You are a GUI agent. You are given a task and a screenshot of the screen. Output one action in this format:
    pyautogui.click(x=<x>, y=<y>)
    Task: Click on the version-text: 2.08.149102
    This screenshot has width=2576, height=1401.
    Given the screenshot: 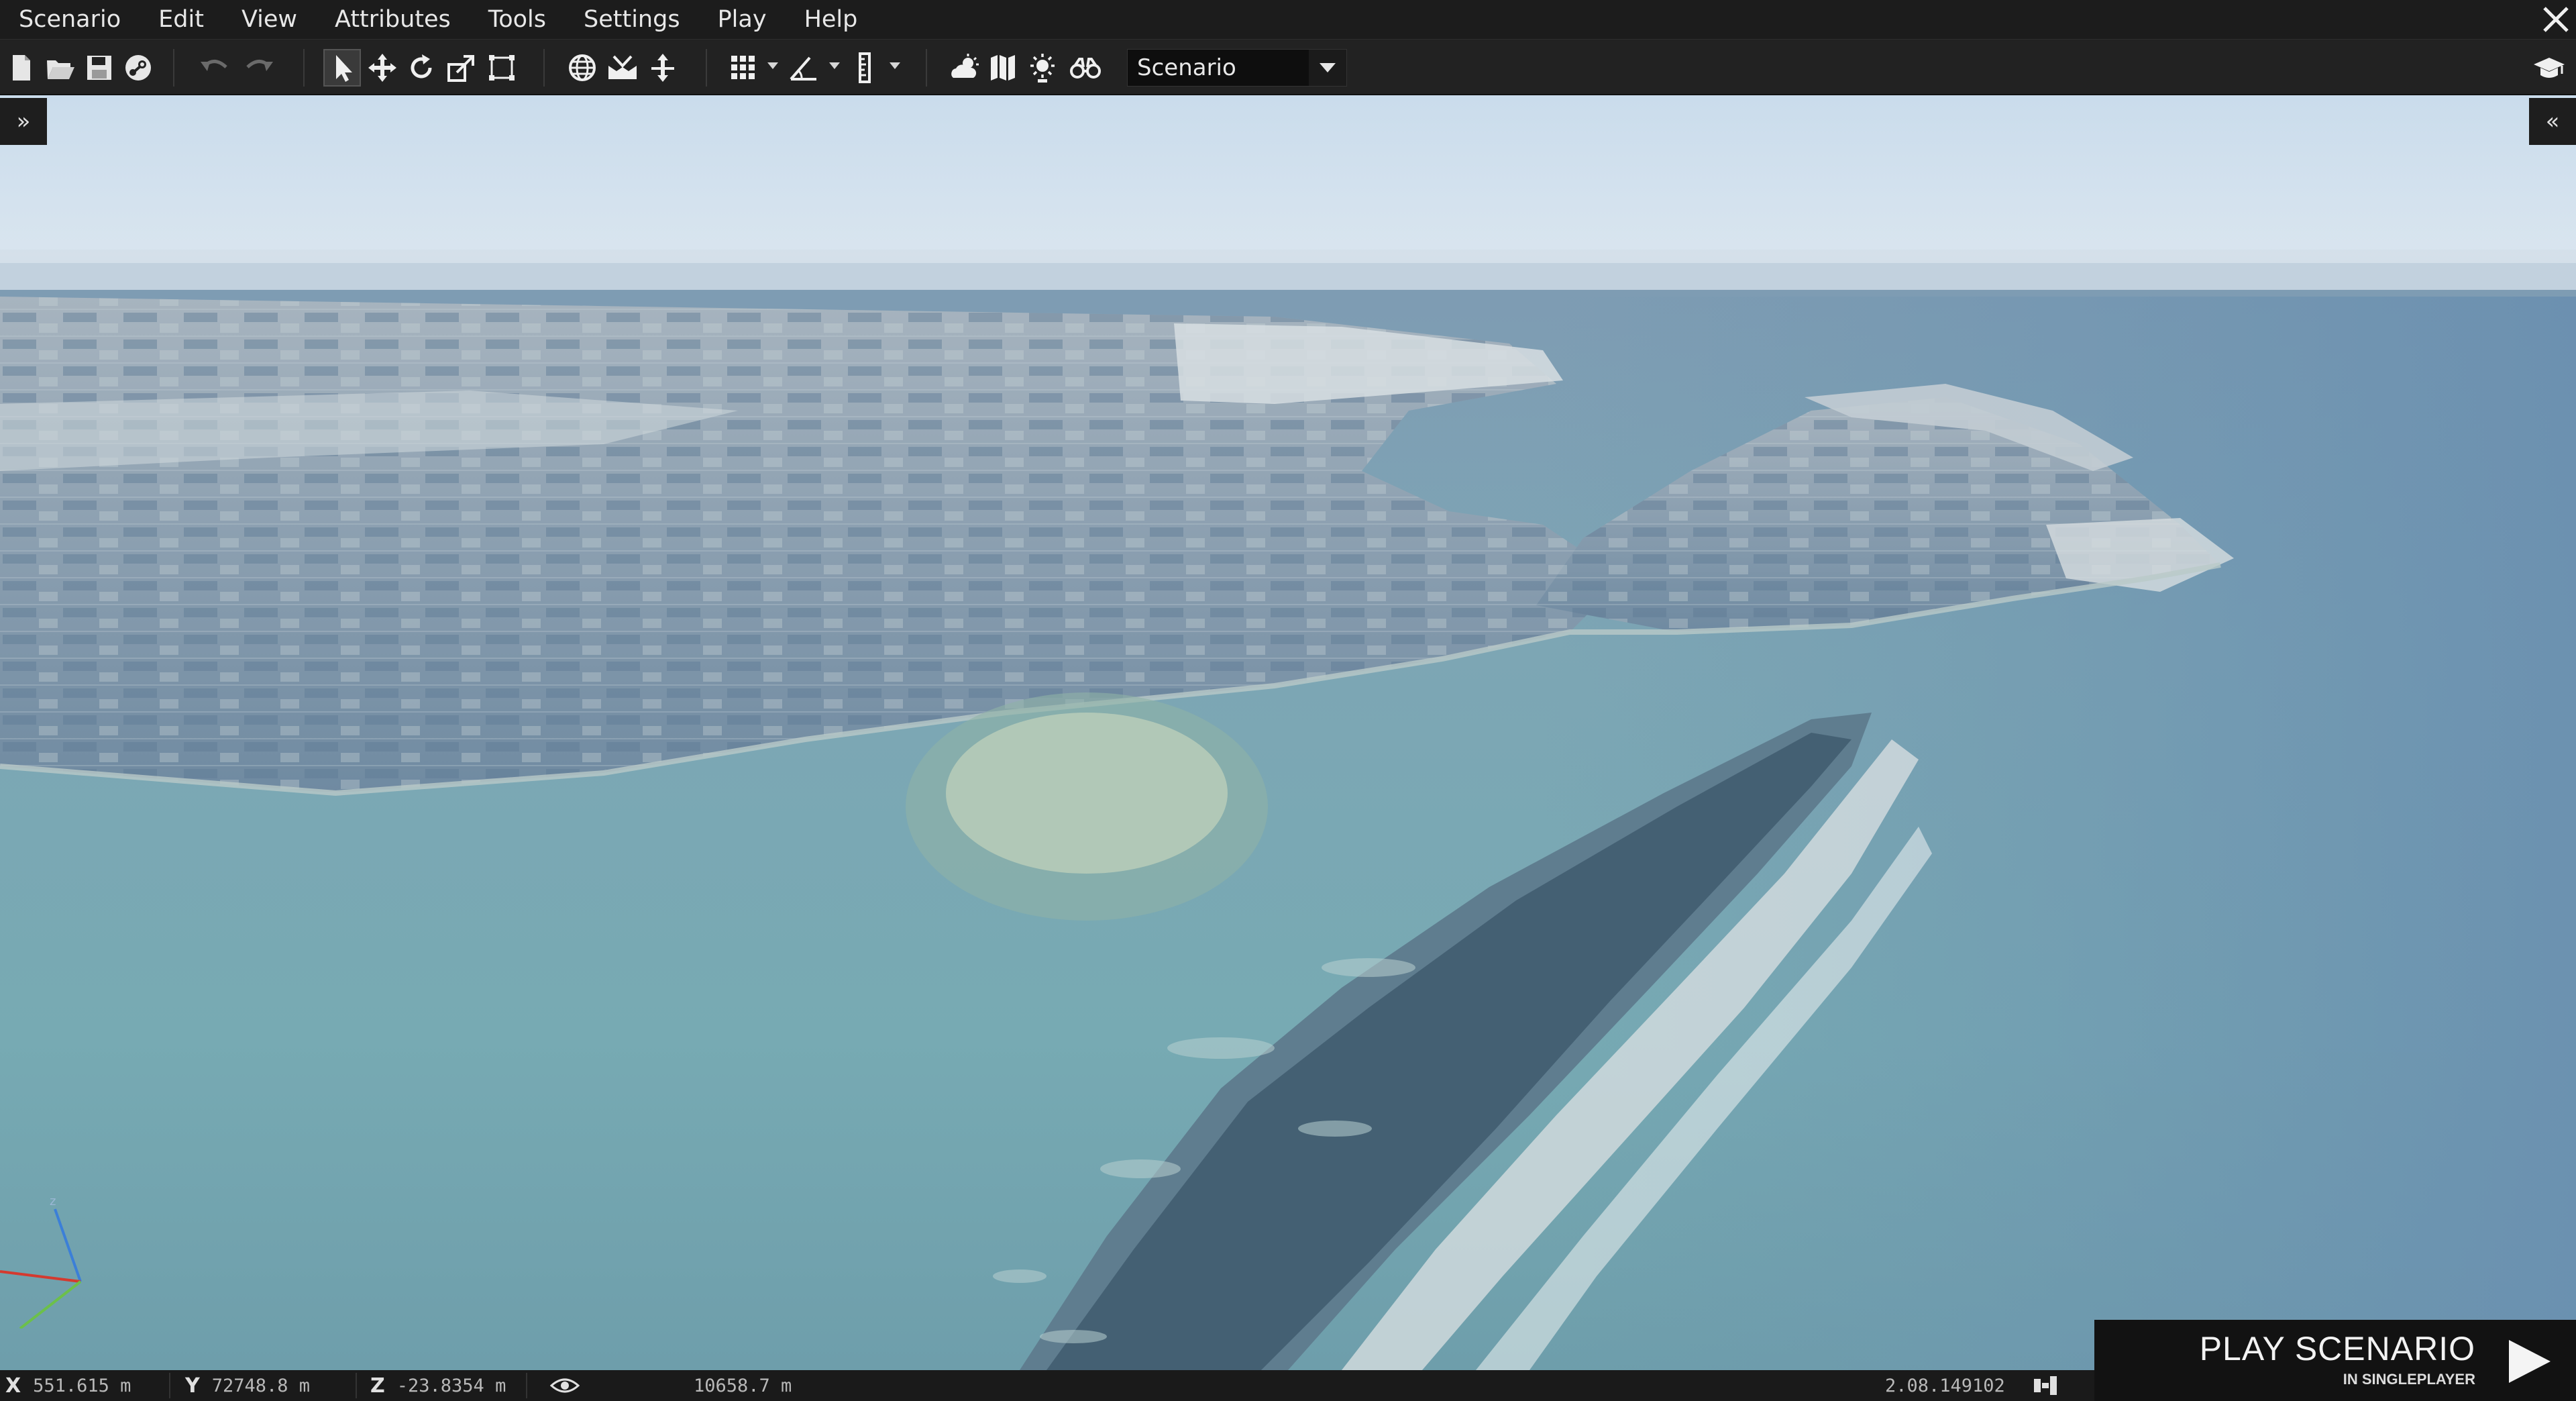 What is the action you would take?
    pyautogui.click(x=1945, y=1385)
    